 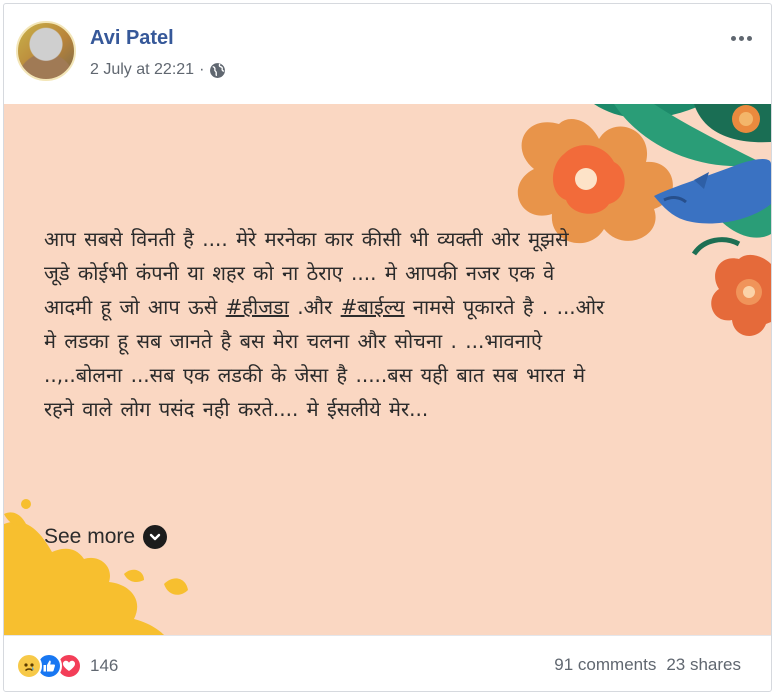 I want to click on more-horizontal-icon, so click(x=733, y=38).